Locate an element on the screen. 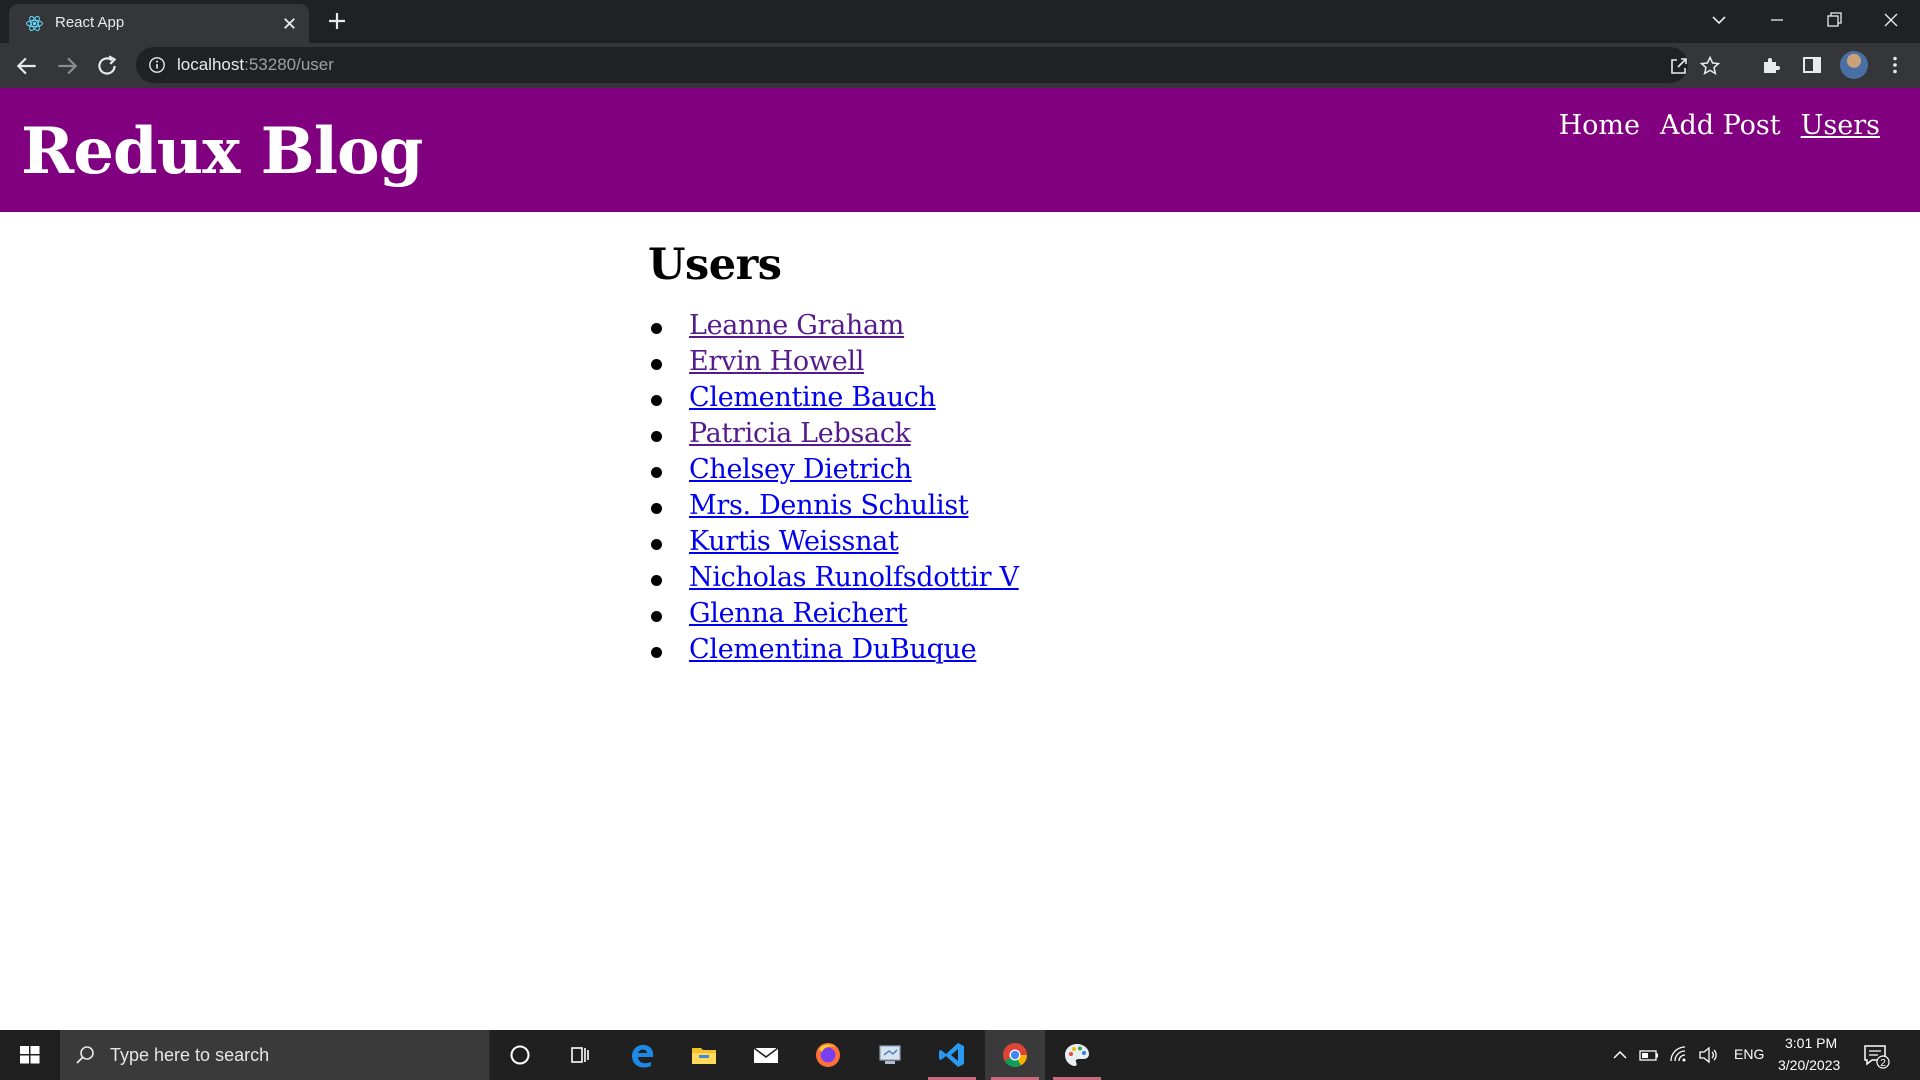 The width and height of the screenshot is (1920, 1080). speaker-volume-icon is located at coordinates (1708, 1055).